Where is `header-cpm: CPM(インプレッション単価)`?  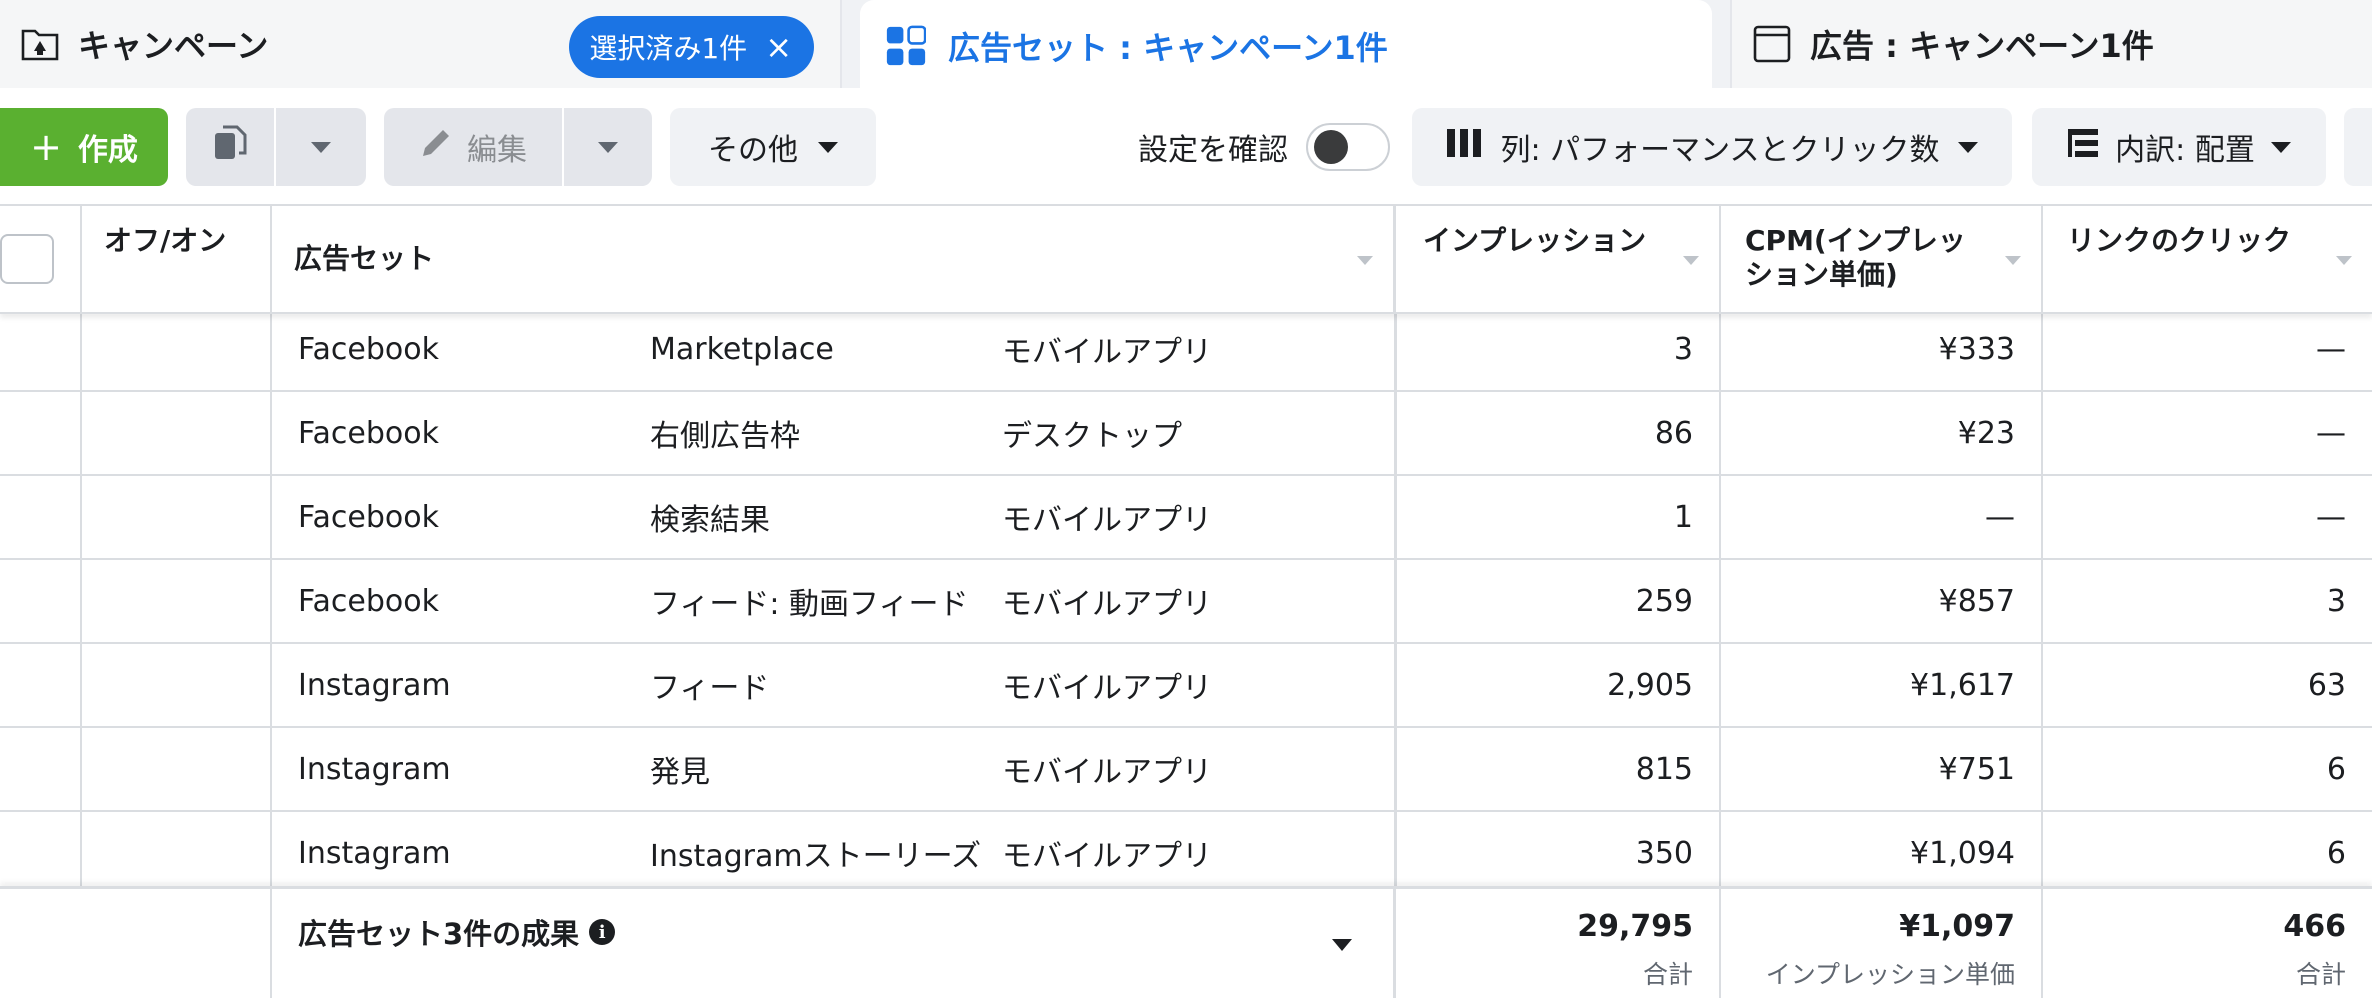 header-cpm: CPM(インプレッション単価) is located at coordinates (1882, 259).